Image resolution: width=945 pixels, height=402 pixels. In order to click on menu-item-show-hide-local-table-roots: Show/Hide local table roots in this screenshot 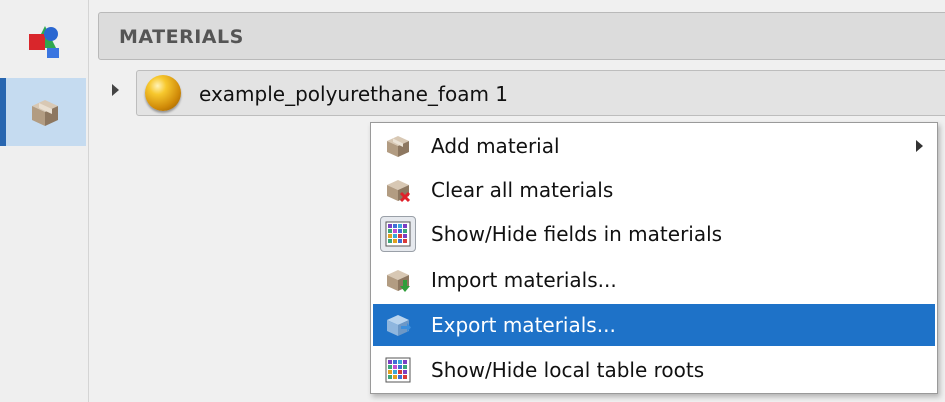, I will do `click(654, 370)`.